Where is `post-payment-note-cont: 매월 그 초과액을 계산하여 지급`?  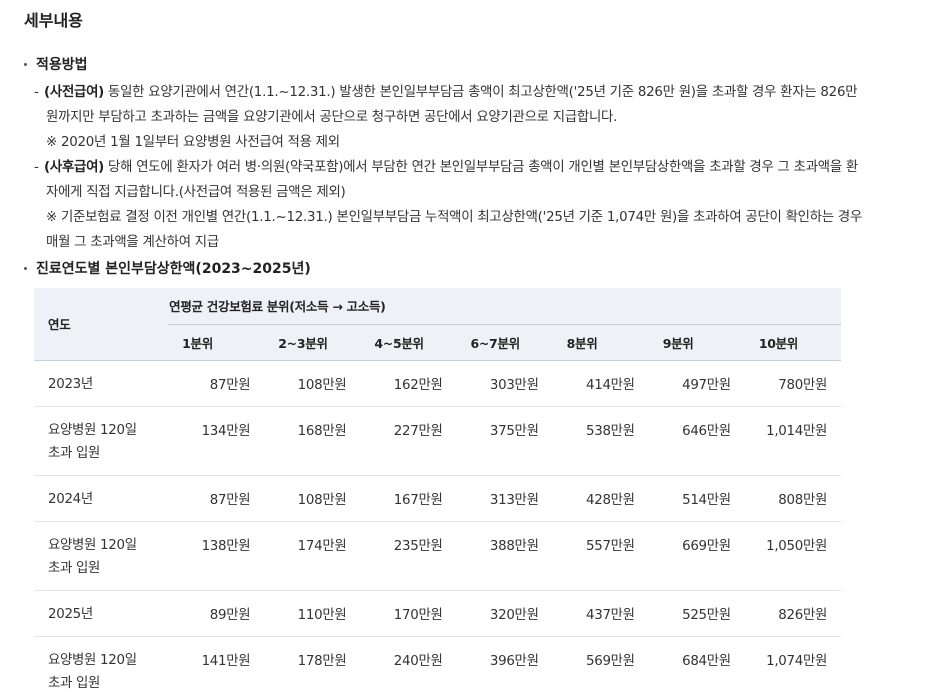
post-payment-note-cont: 매월 그 초과액을 계산하여 지급 is located at coordinates (132, 242).